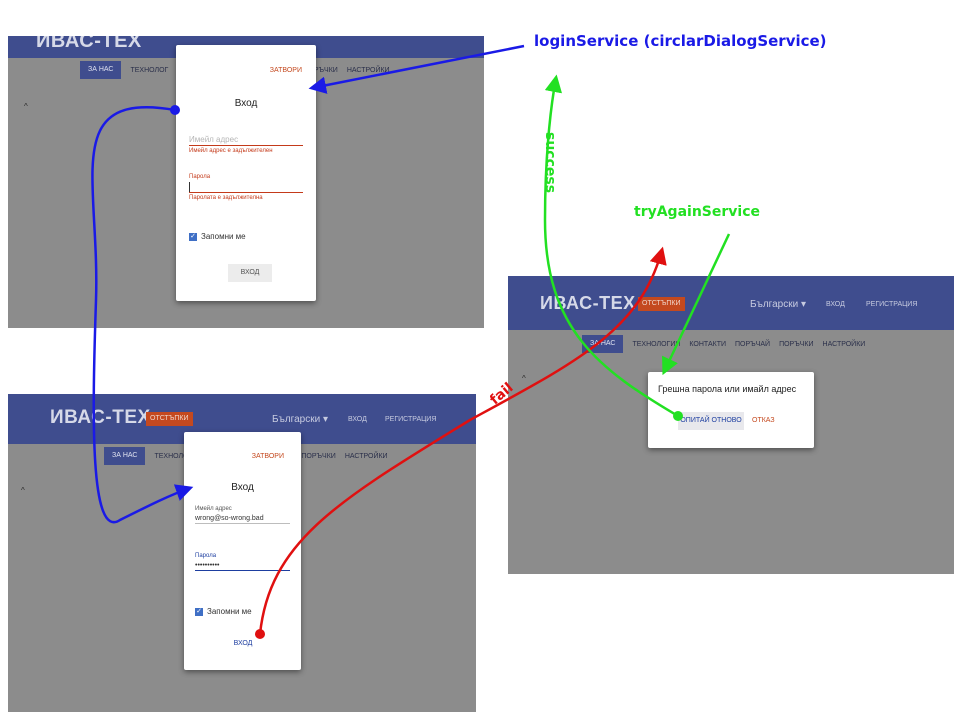 The width and height of the screenshot is (960, 720). I want to click on success-label: success, so click(550, 163).